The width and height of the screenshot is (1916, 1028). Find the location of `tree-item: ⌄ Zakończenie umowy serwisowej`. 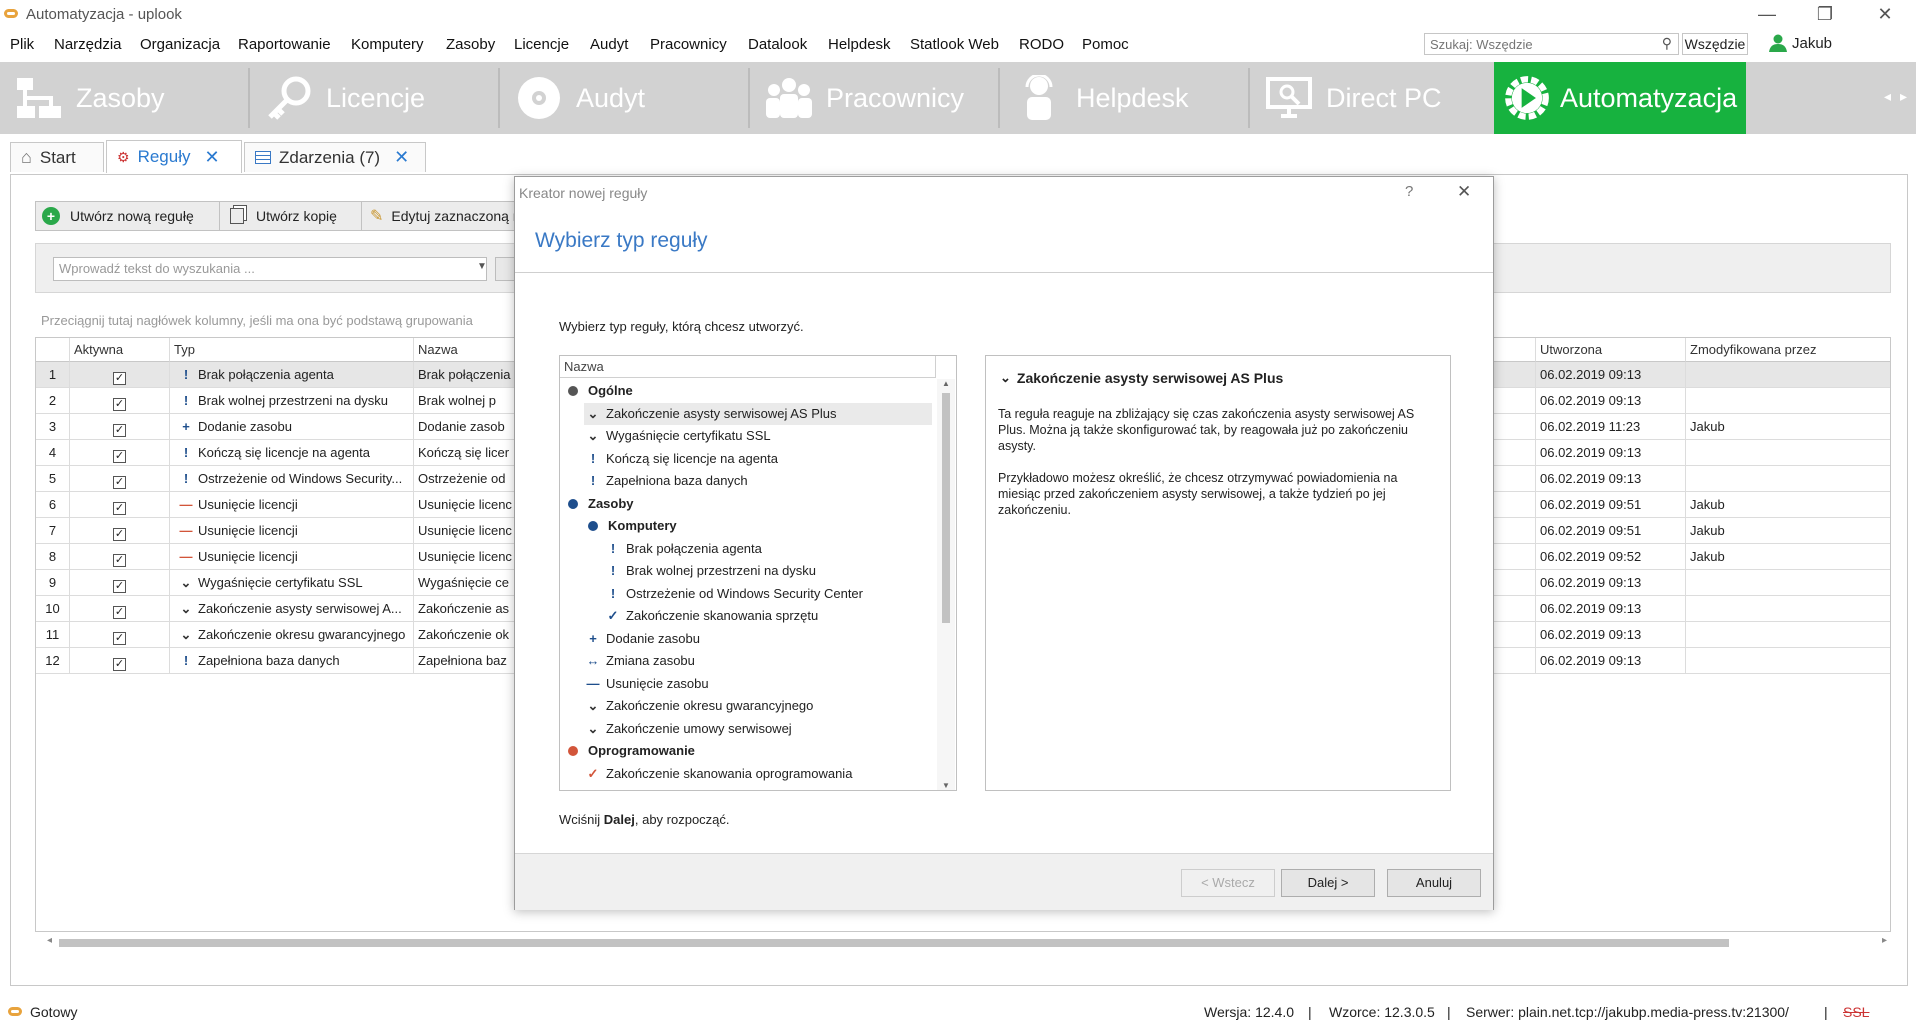

tree-item: ⌄ Zakończenie umowy serwisowej is located at coordinates (688, 729).